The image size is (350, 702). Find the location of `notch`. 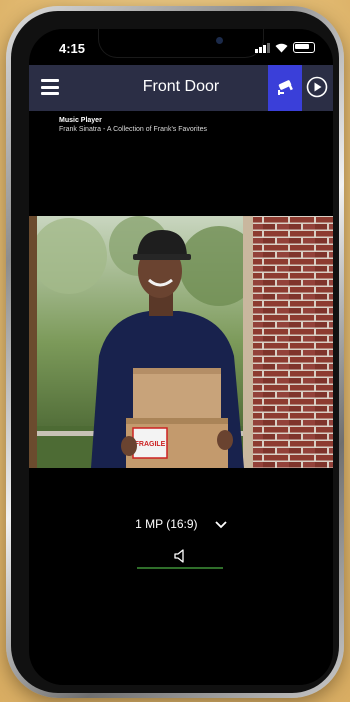

notch is located at coordinates (181, 43).